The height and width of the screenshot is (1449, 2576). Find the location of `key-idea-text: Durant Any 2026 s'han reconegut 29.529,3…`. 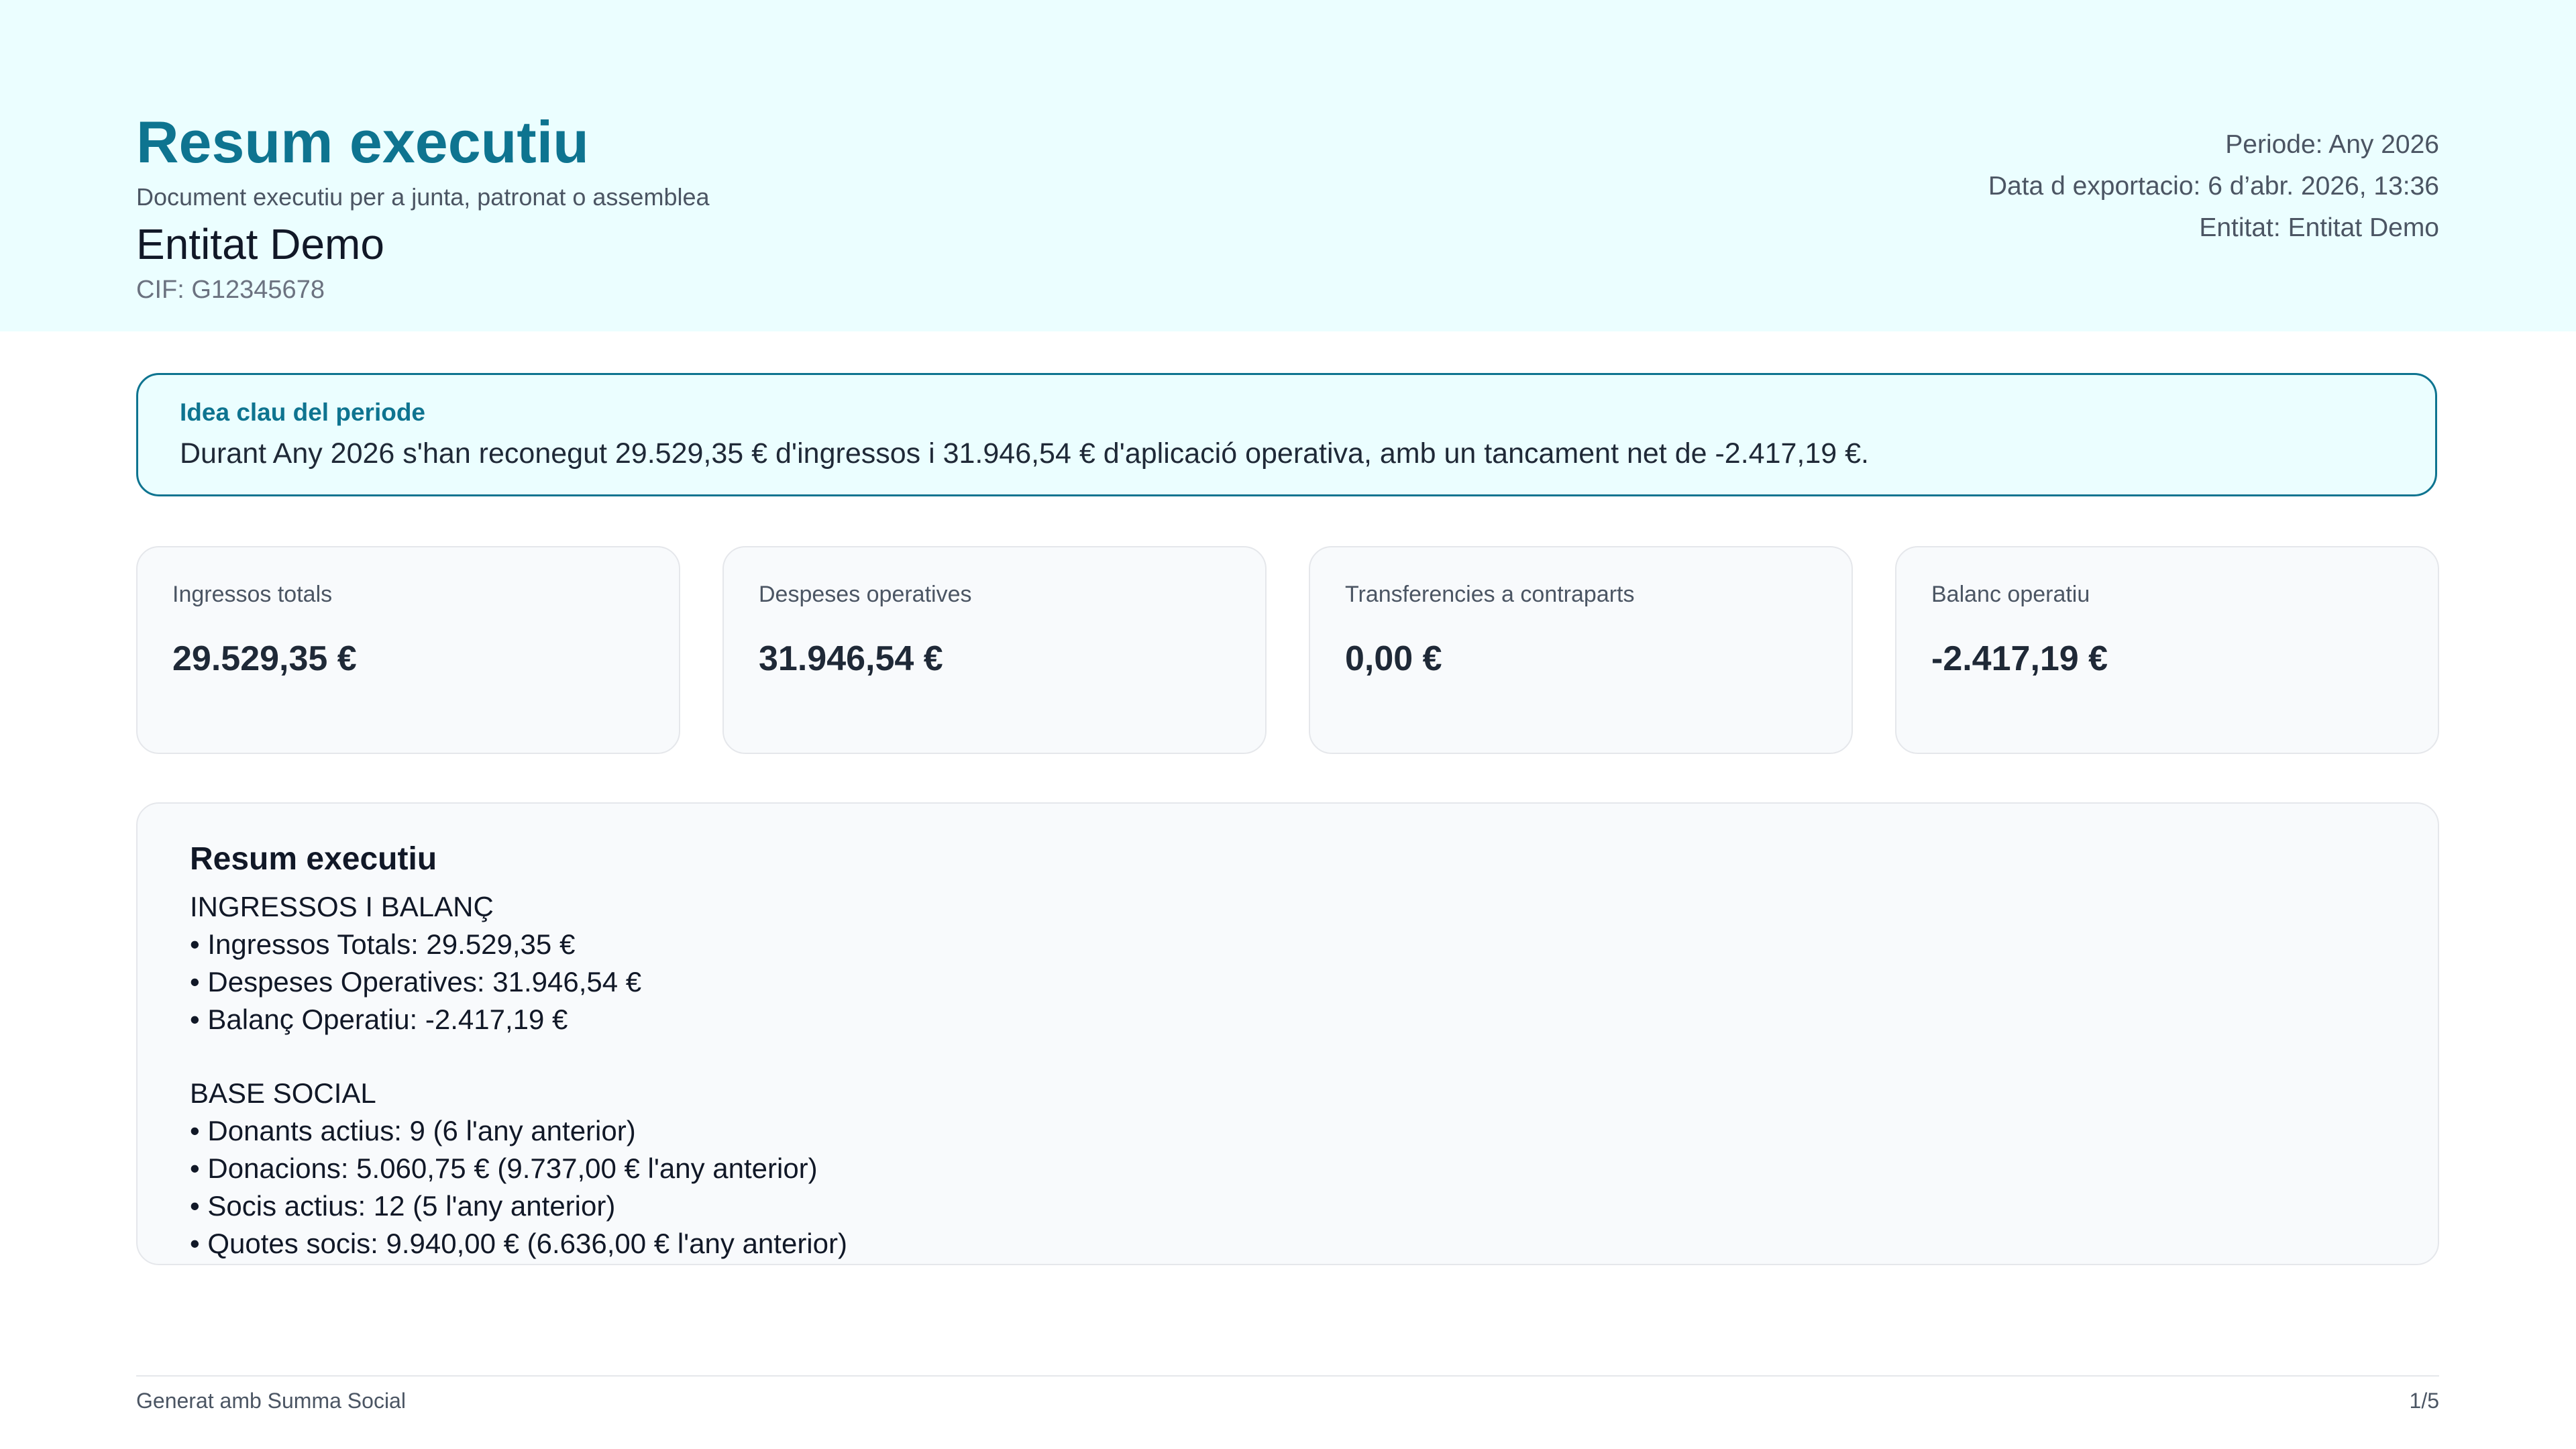

key-idea-text: Durant Any 2026 s'han reconegut 29.529,3… is located at coordinates (1024, 453).